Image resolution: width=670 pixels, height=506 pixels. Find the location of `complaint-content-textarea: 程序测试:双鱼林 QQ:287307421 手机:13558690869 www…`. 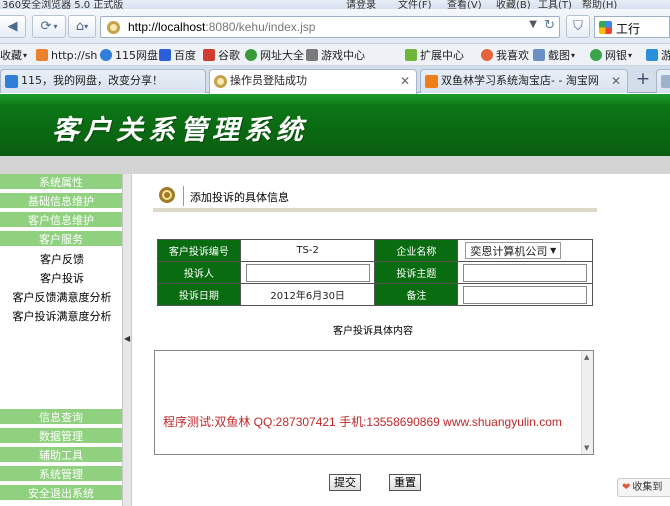

complaint-content-textarea: 程序测试:双鱼林 QQ:287307421 手机:13558690869 www… is located at coordinates (374, 402).